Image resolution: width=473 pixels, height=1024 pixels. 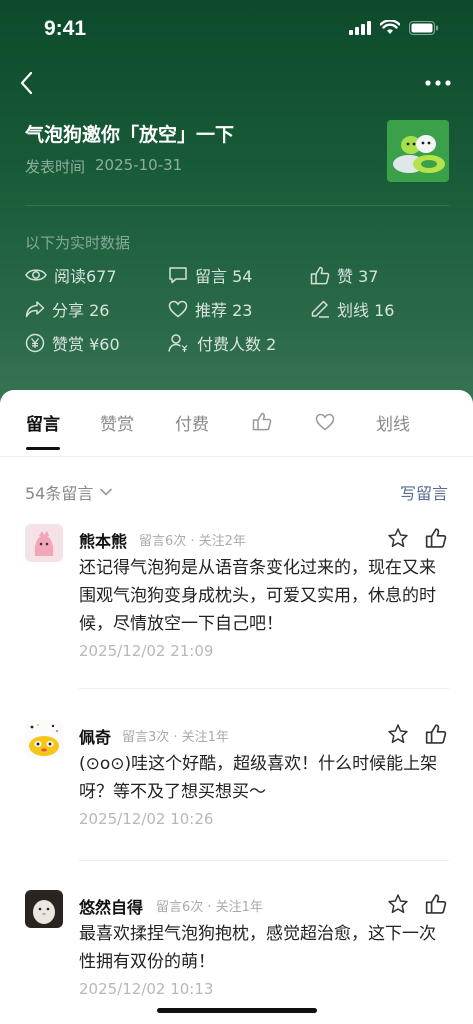 I want to click on tab-bar: 留言 赞赏 付费 划线, so click(x=236, y=423).